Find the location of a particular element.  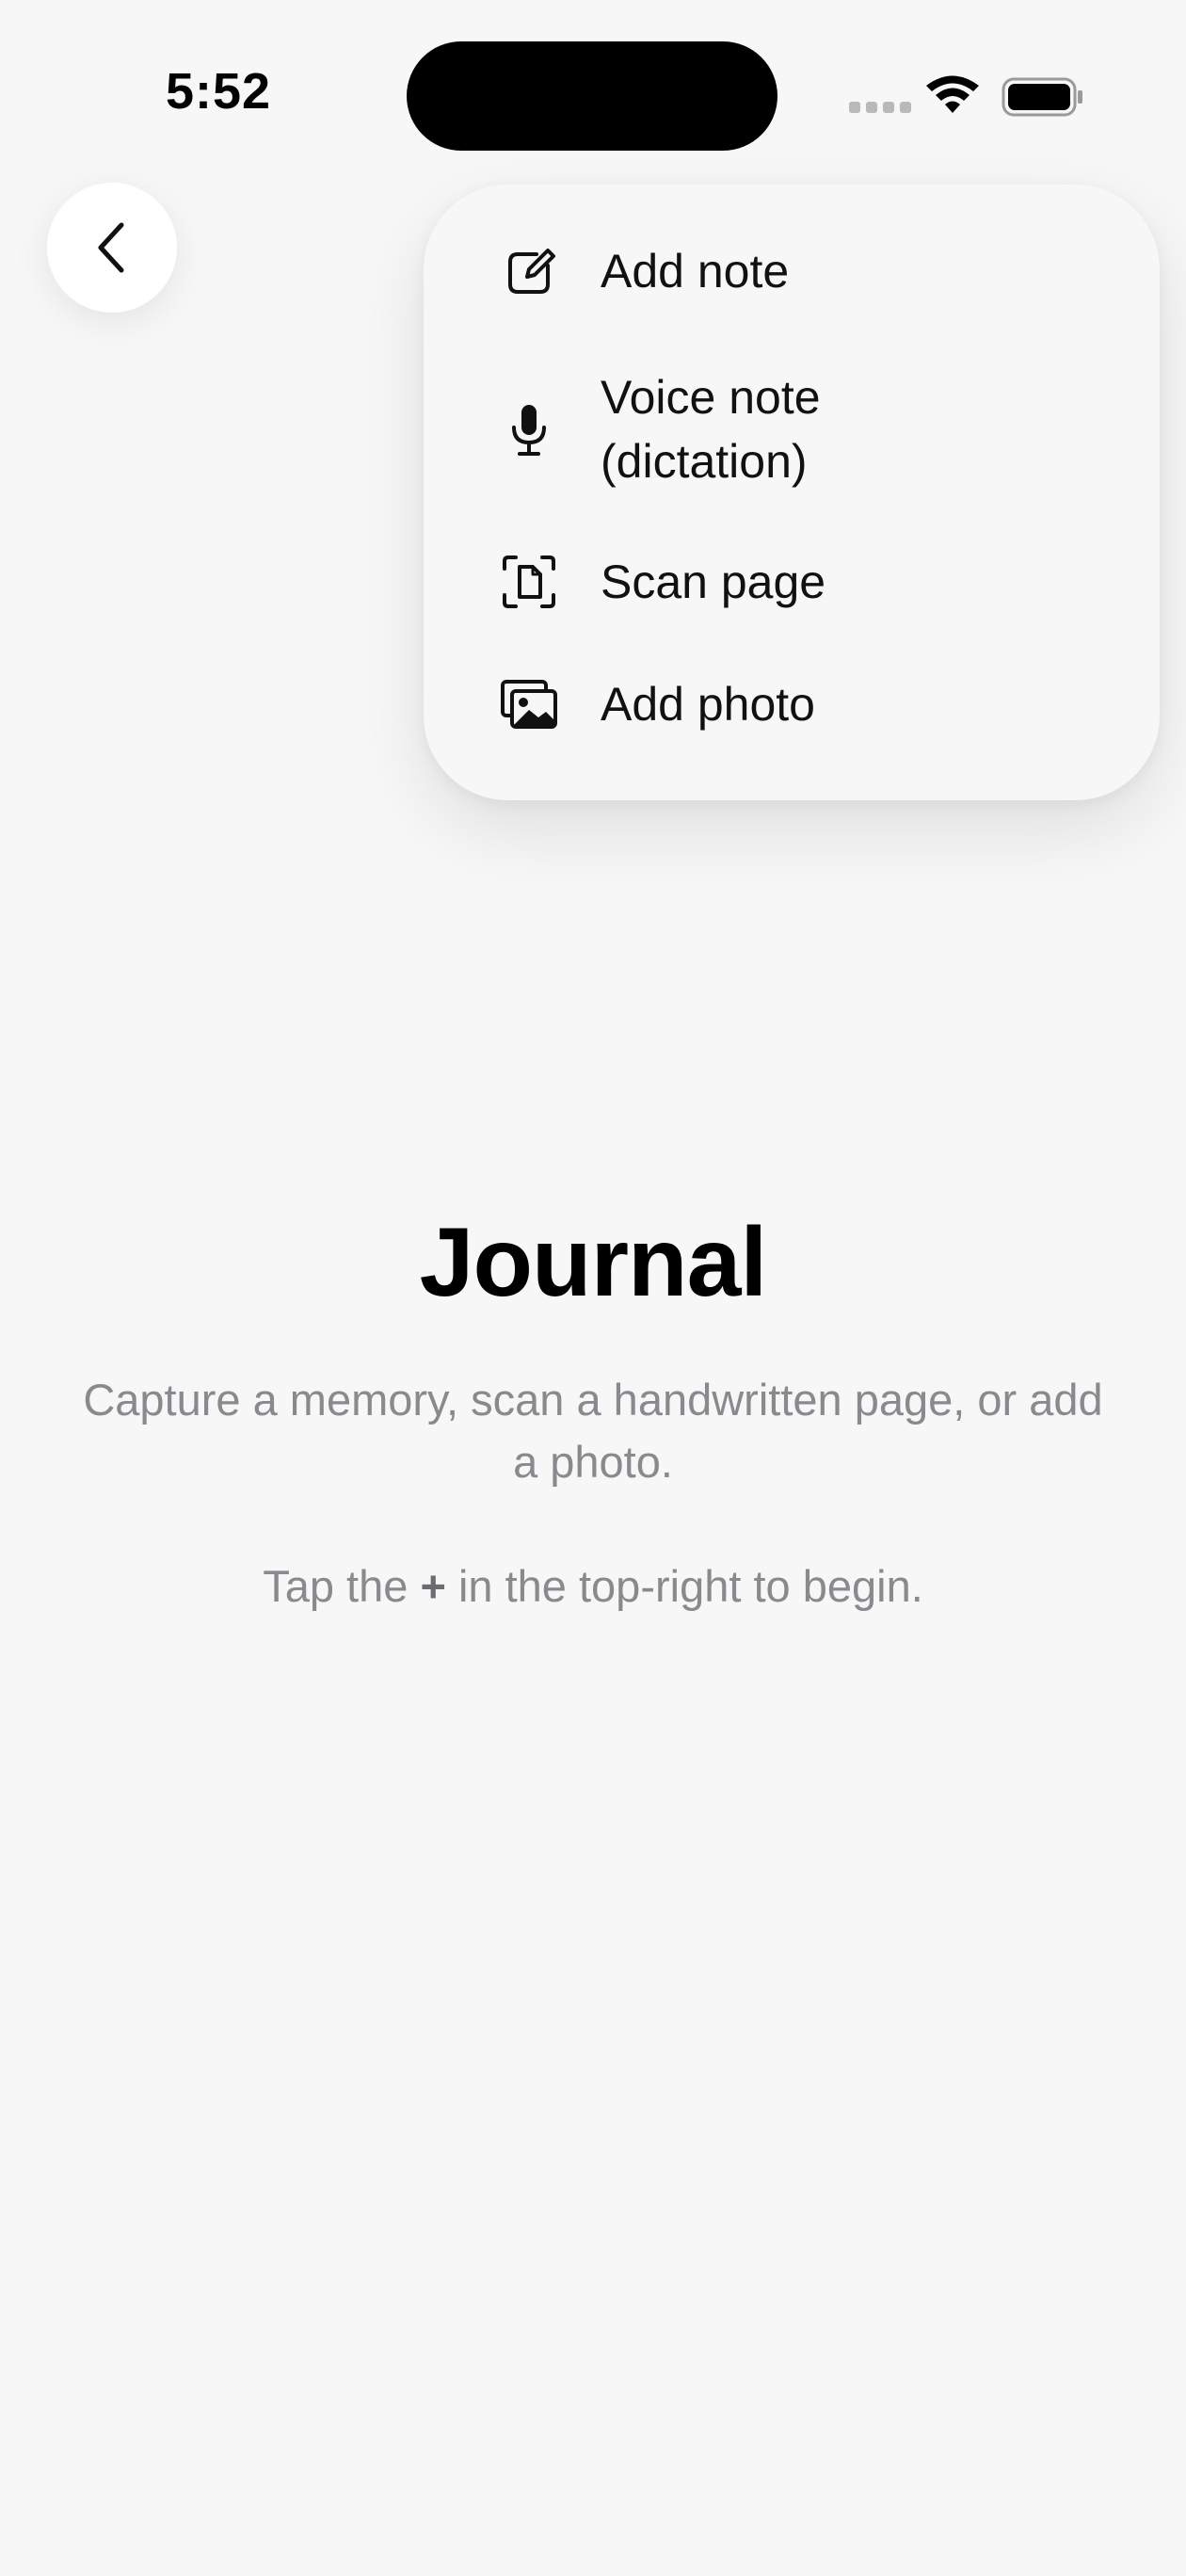

photos-icon is located at coordinates (529, 704).